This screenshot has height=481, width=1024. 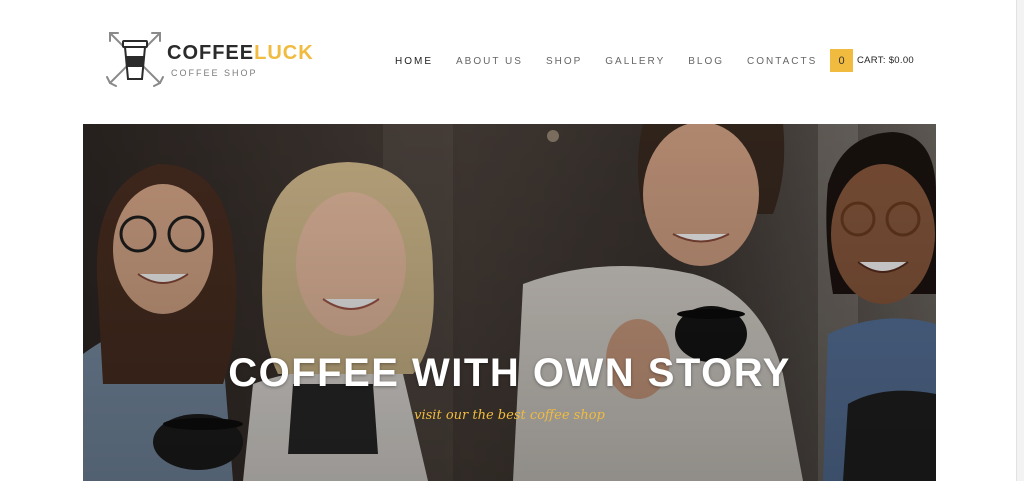 I want to click on main-nav: HOME ABOUT US SHOP GALLERY BLOG CONTACTS, so click(x=617, y=62).